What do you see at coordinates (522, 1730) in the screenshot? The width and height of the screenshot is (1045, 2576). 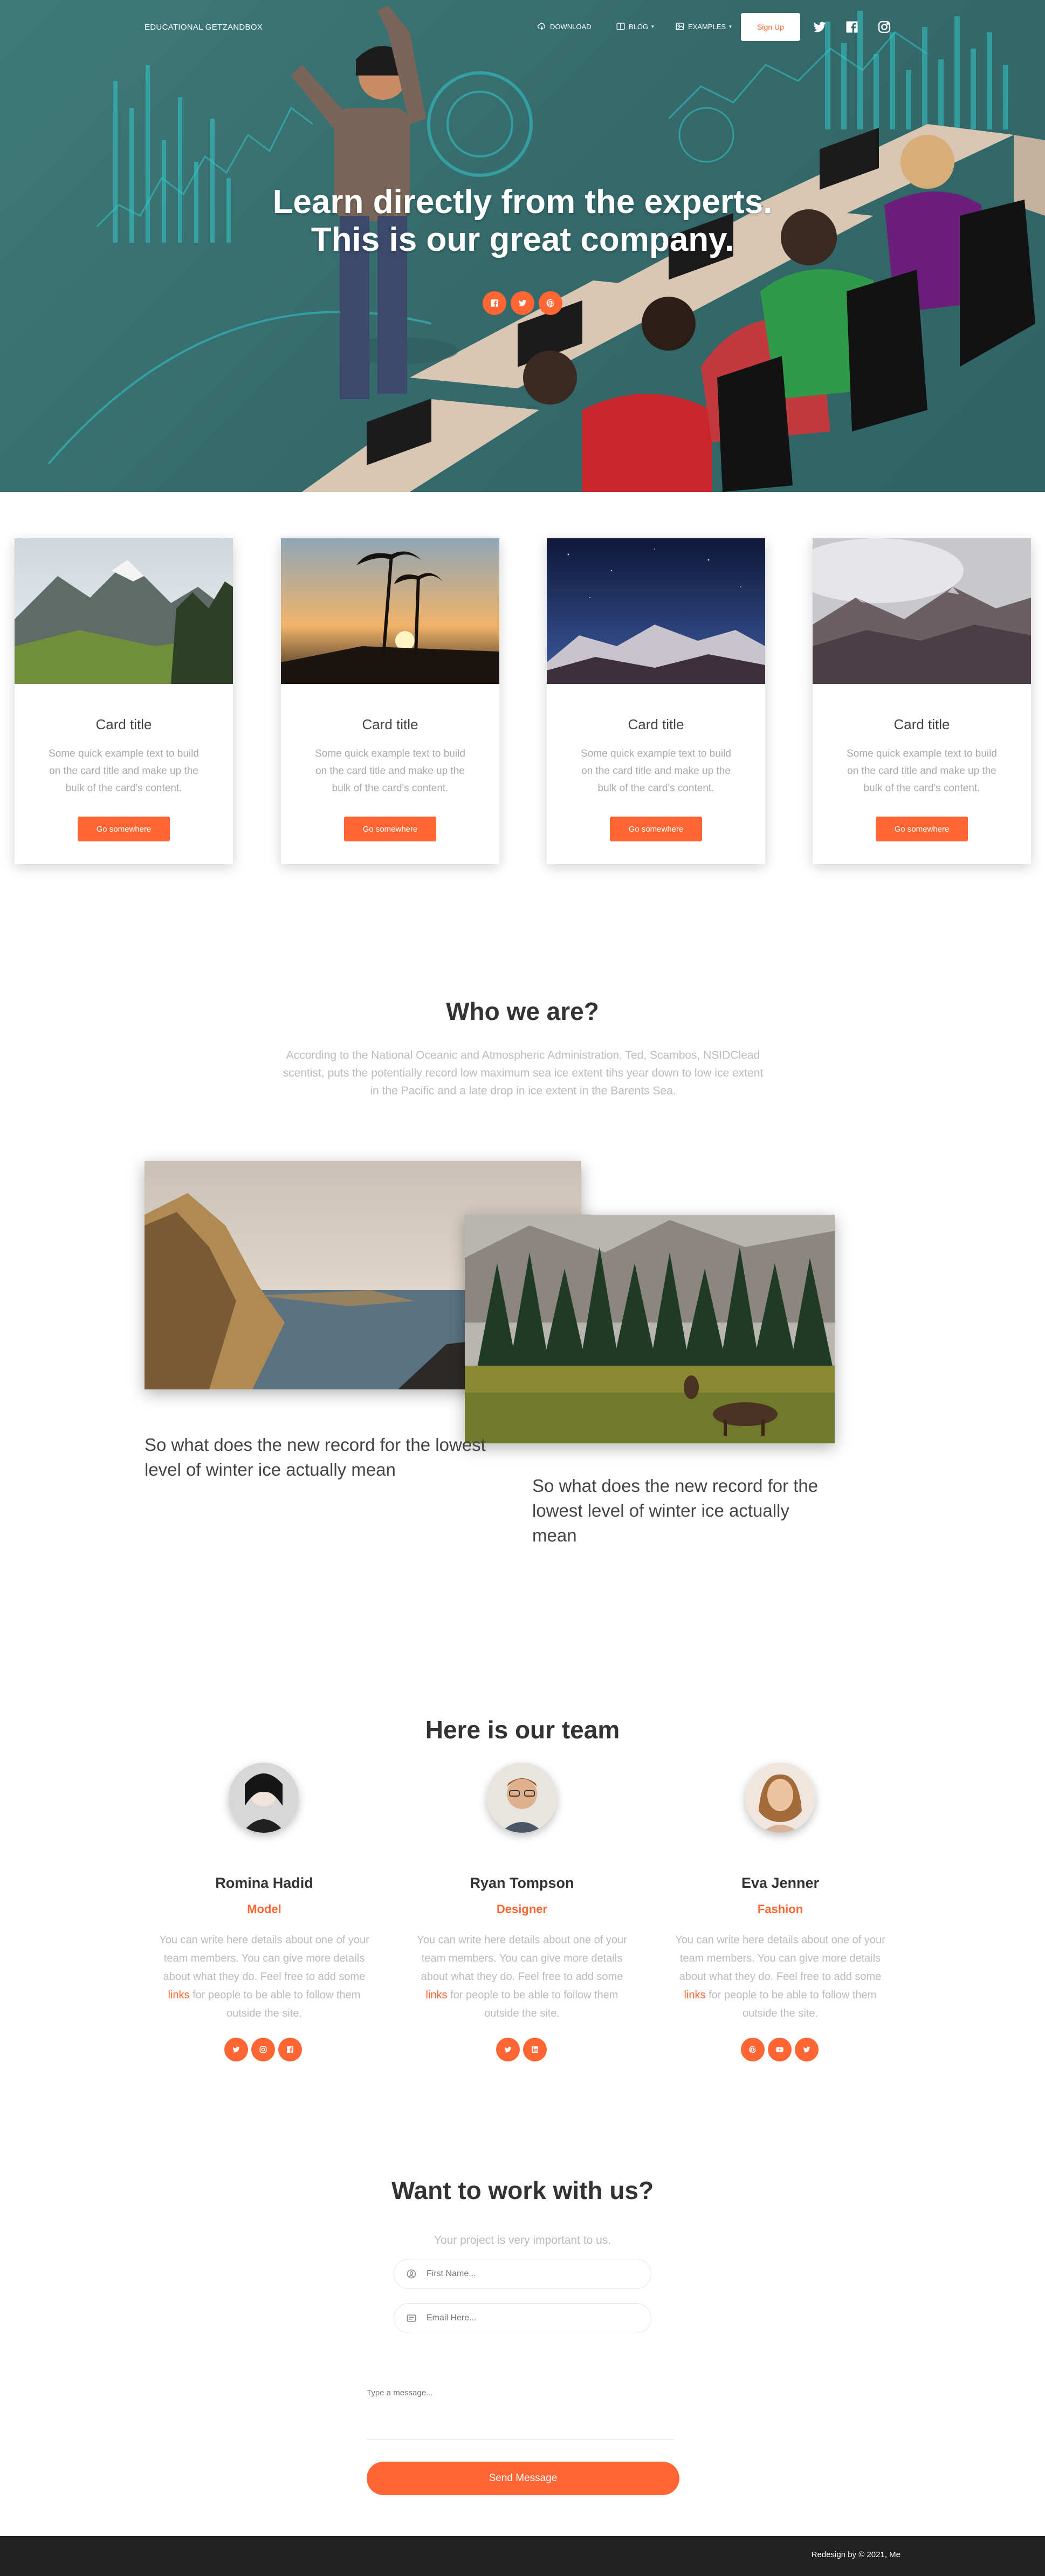 I see `team-title: Here is our team` at bounding box center [522, 1730].